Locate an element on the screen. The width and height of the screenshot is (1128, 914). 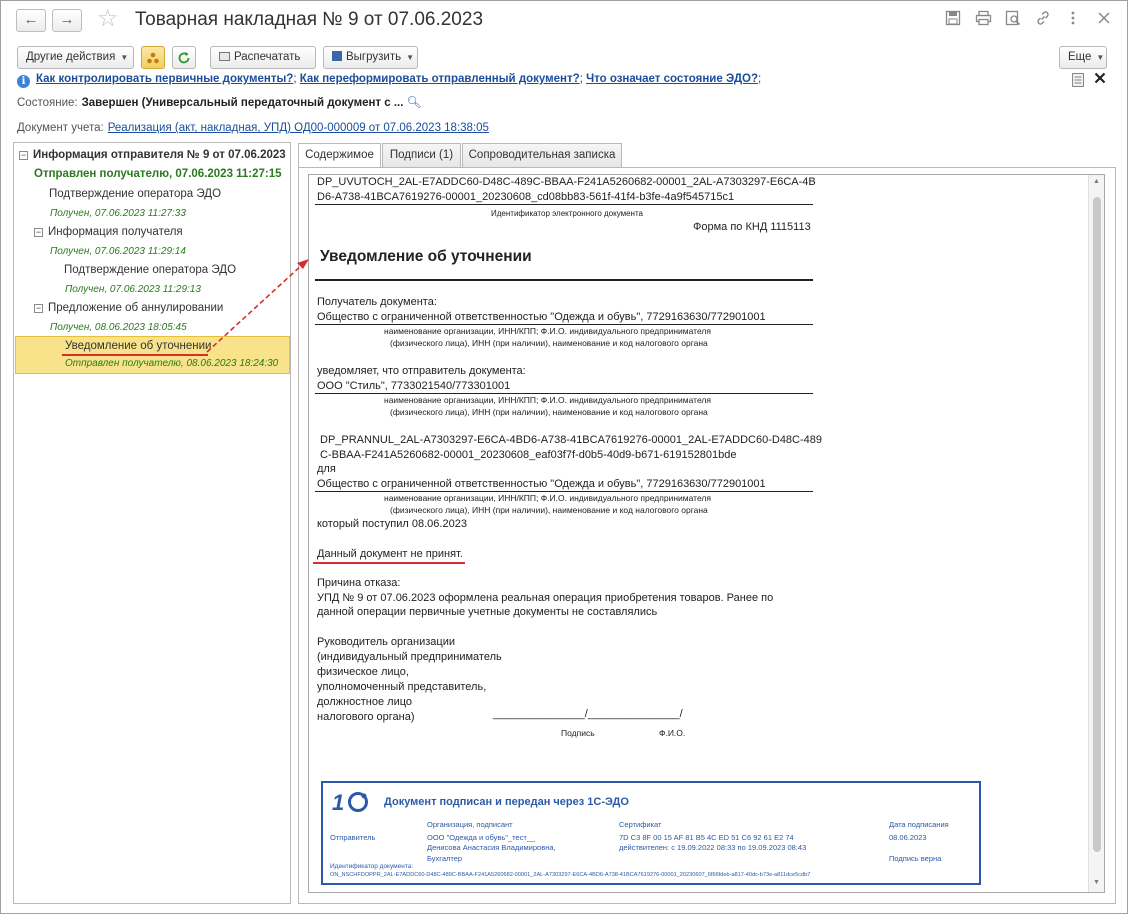
link-icon is located at coordinates (1043, 19).